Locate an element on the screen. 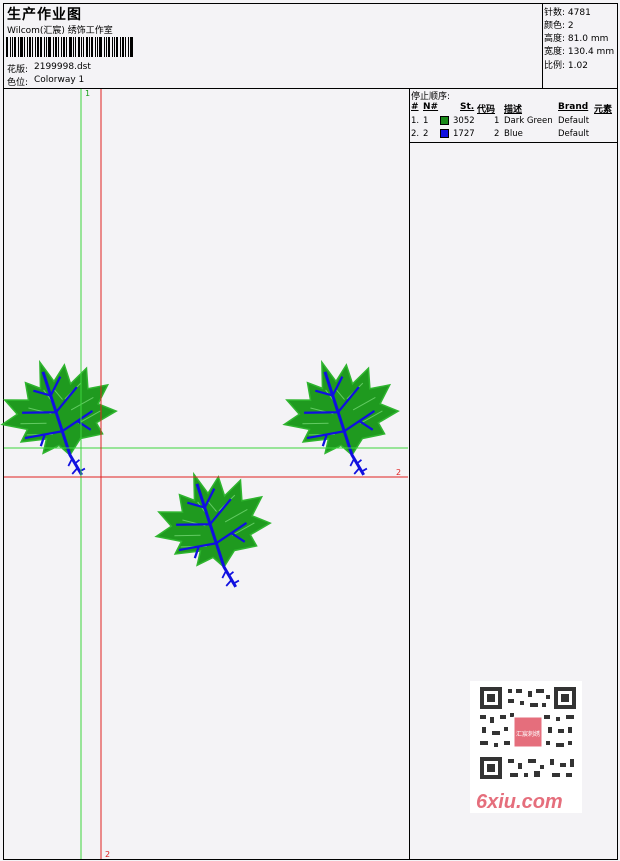 The width and height of the screenshot is (620, 861). qr-code-icon: 汇宸刺绣 is located at coordinates (526, 733).